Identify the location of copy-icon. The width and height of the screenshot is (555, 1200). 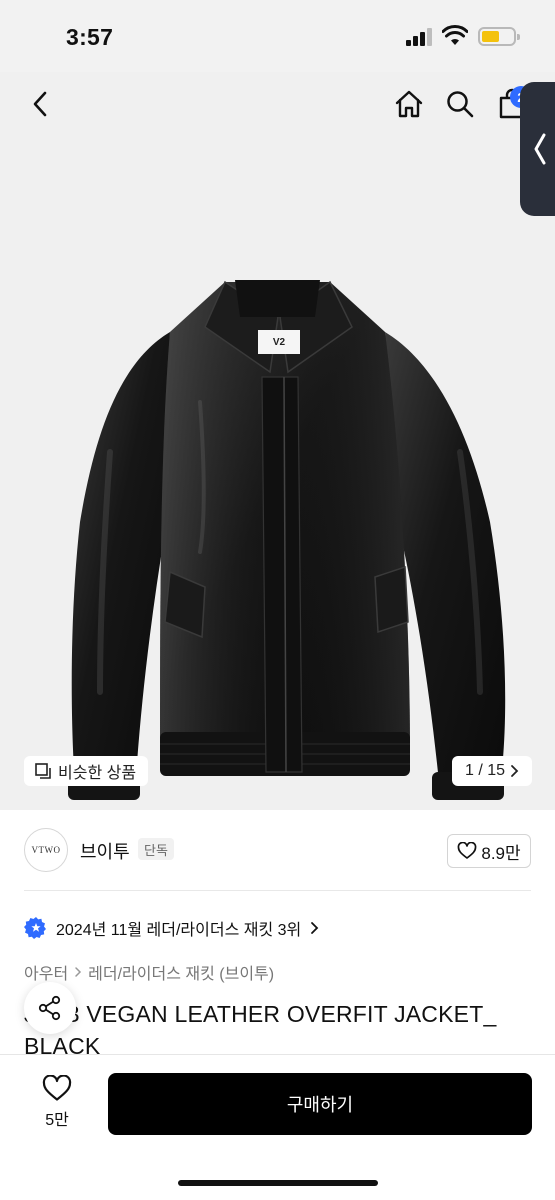
(43, 771).